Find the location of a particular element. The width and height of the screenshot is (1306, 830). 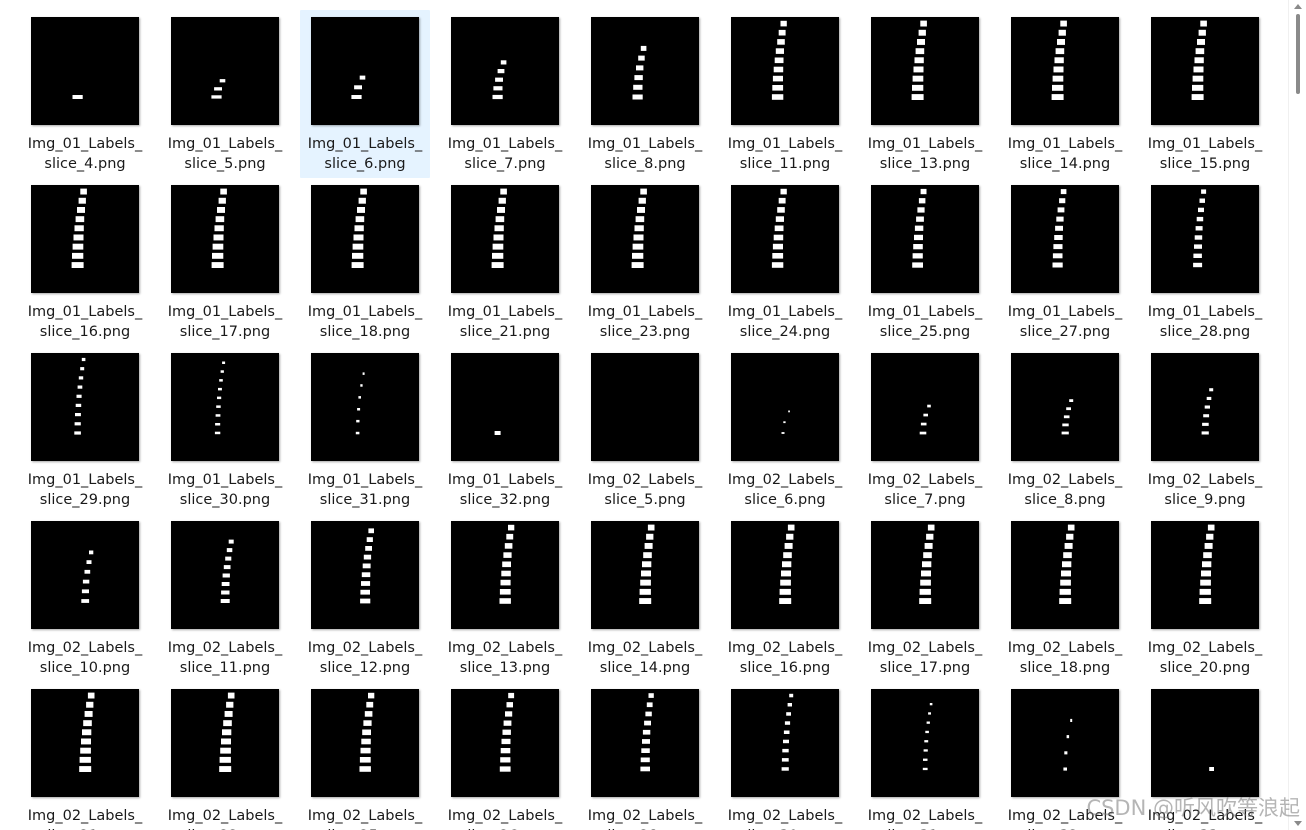

file-item: Img_02_Labels_ slice_11.png is located at coordinates (225, 598).